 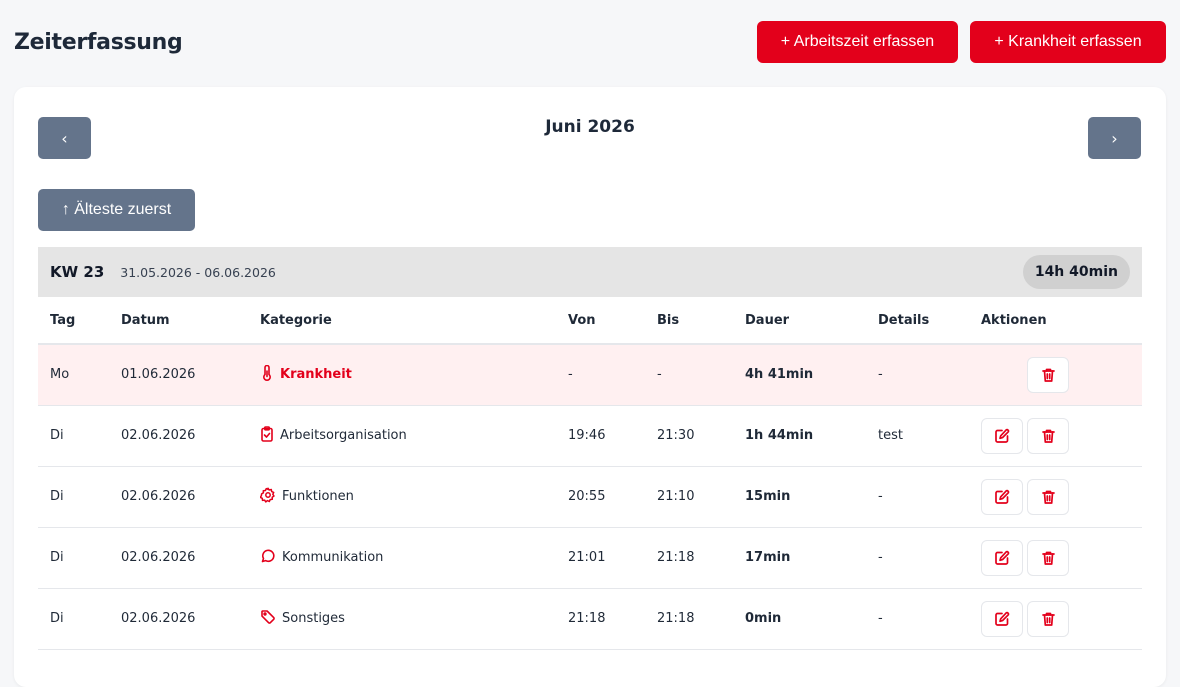 I want to click on add-work-time-button: + Arbeitszeit erfassen, so click(x=857, y=42).